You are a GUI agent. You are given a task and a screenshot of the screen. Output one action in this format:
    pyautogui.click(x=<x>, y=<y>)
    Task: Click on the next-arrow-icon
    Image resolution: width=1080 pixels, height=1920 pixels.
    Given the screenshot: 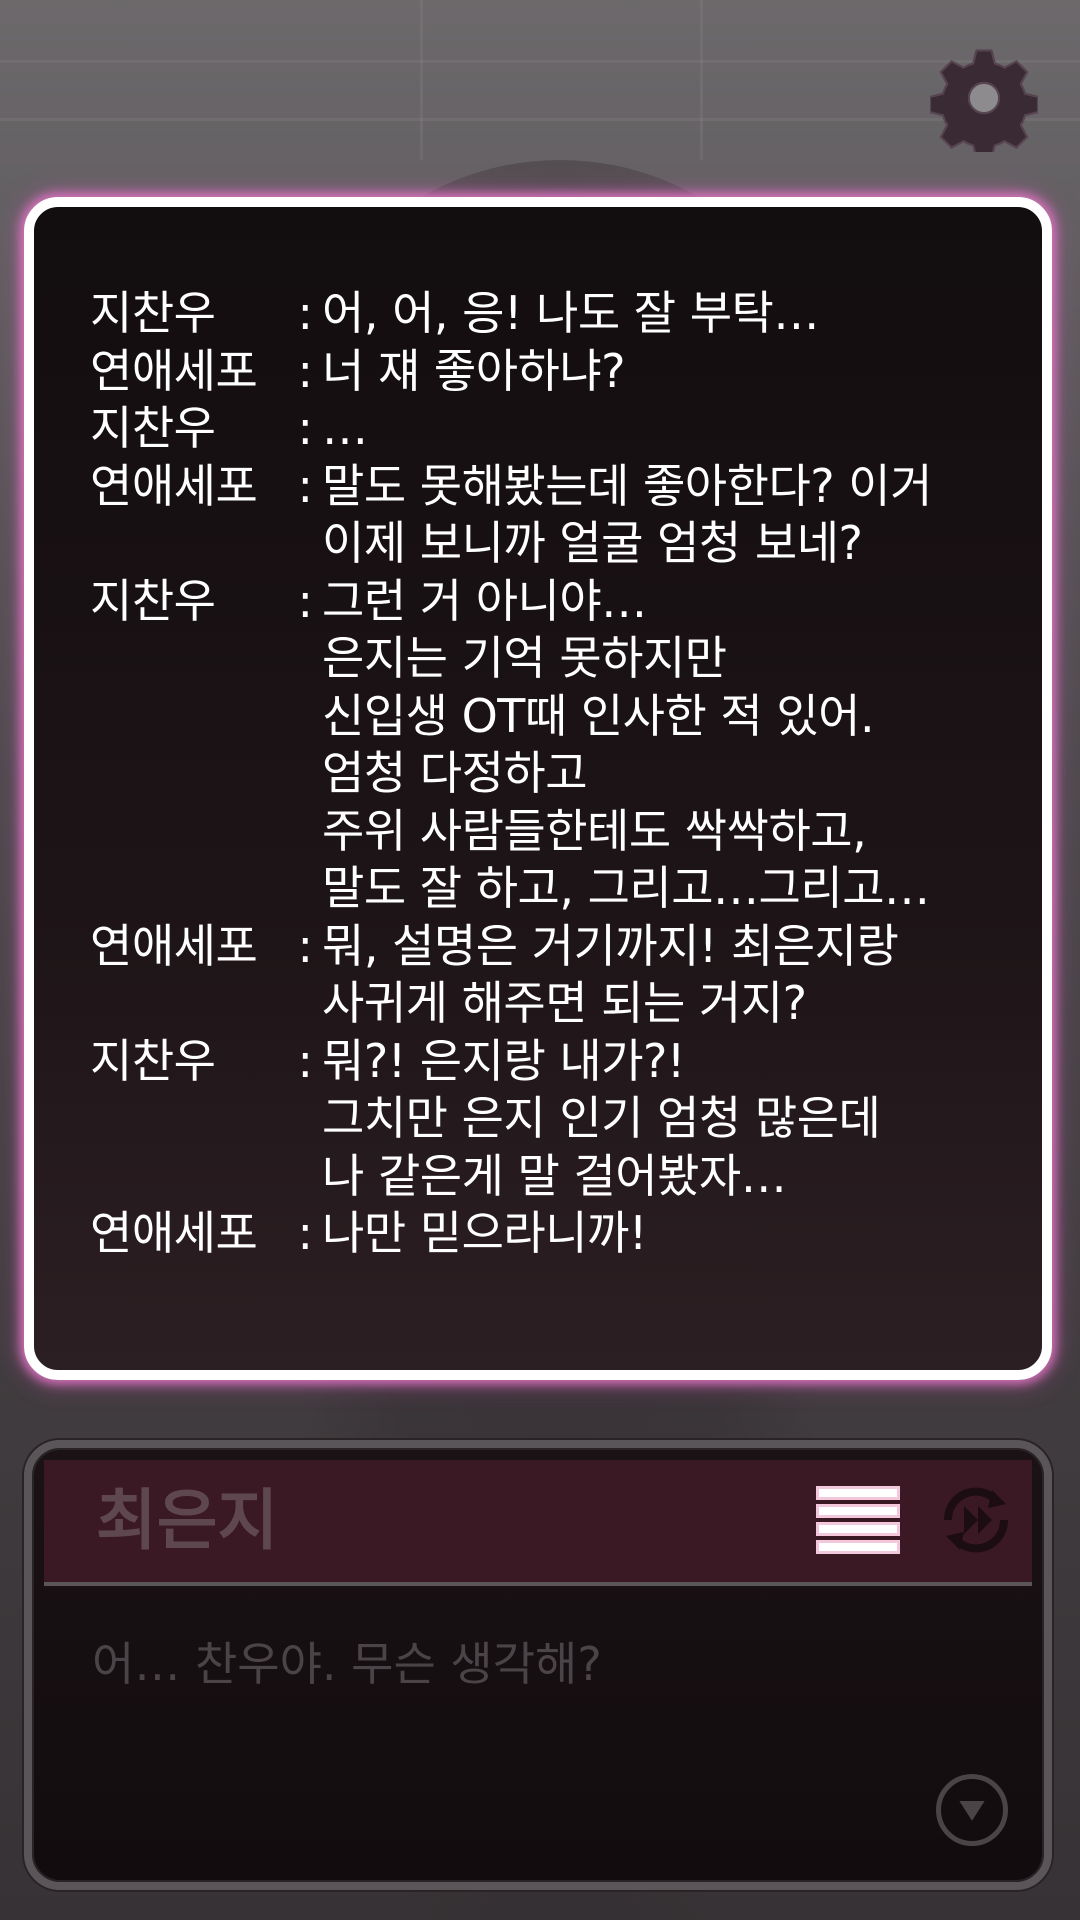 What is the action you would take?
    pyautogui.click(x=972, y=1811)
    